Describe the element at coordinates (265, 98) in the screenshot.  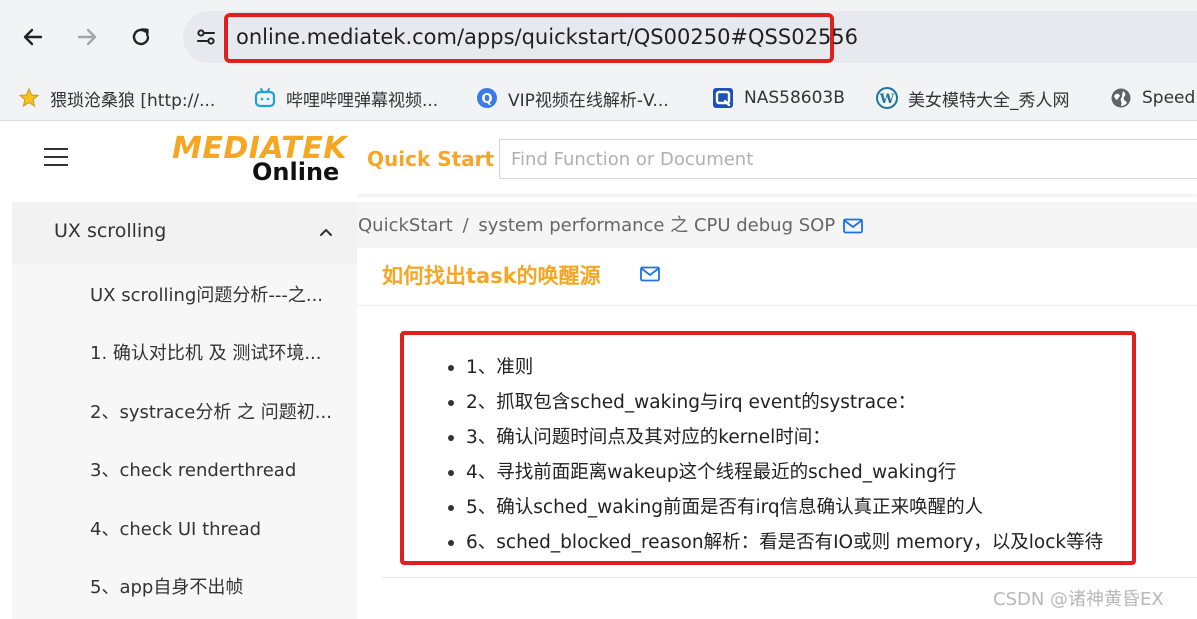
I see `bilibili-icon` at that location.